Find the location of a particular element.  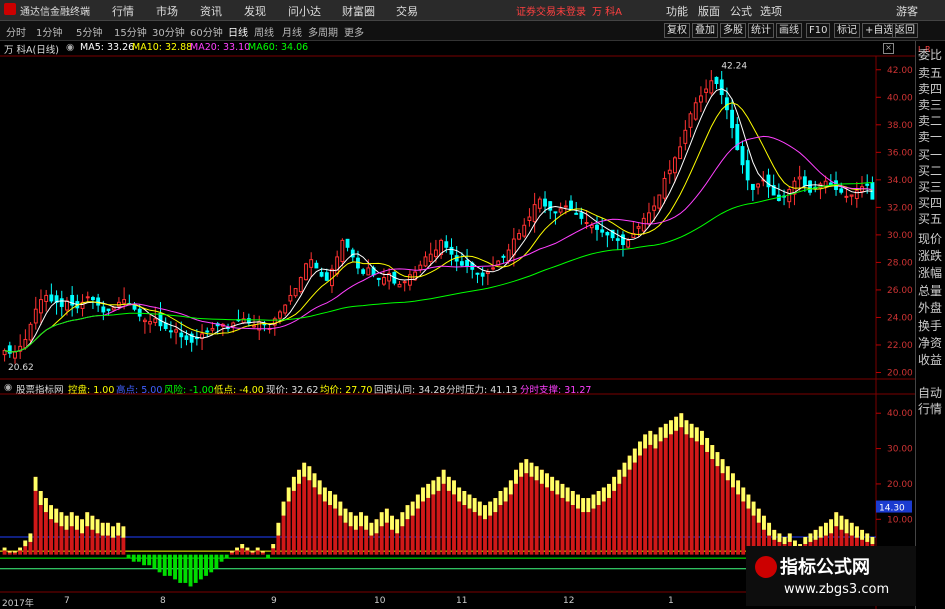

price-tick-label: 30.00 is located at coordinates (900, 236).